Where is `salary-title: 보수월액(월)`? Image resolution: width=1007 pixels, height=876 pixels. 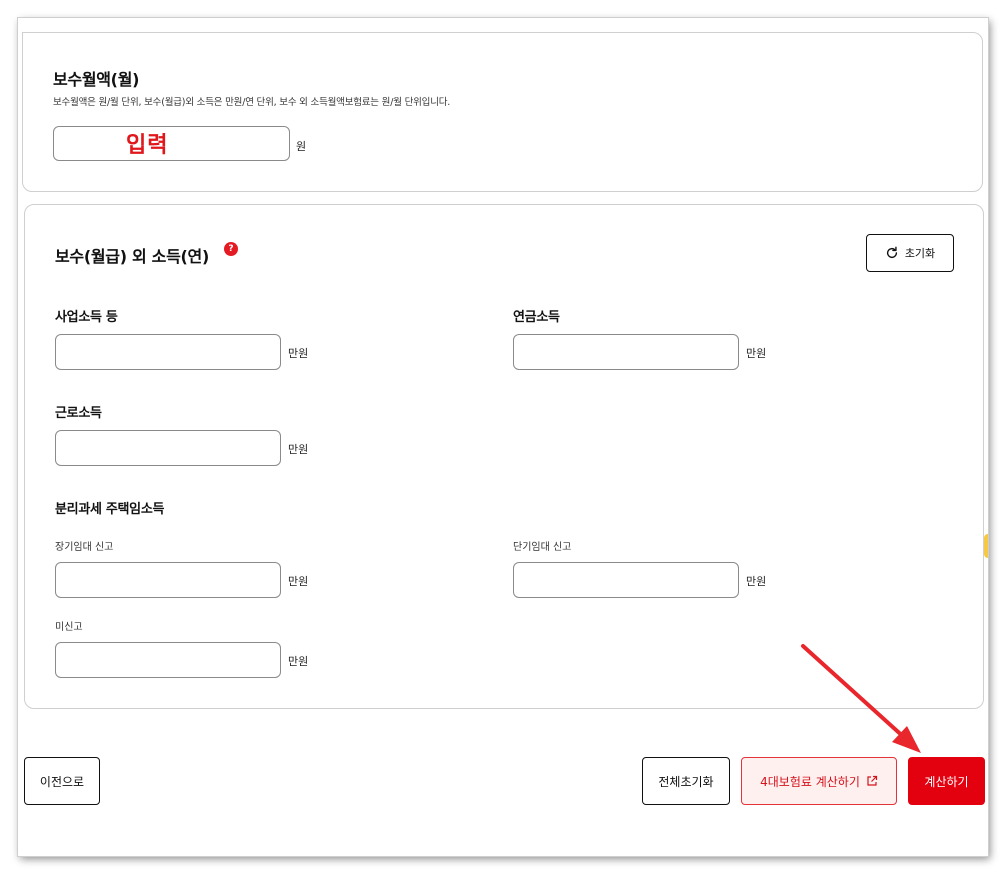
salary-title: 보수월액(월) is located at coordinates (96, 79).